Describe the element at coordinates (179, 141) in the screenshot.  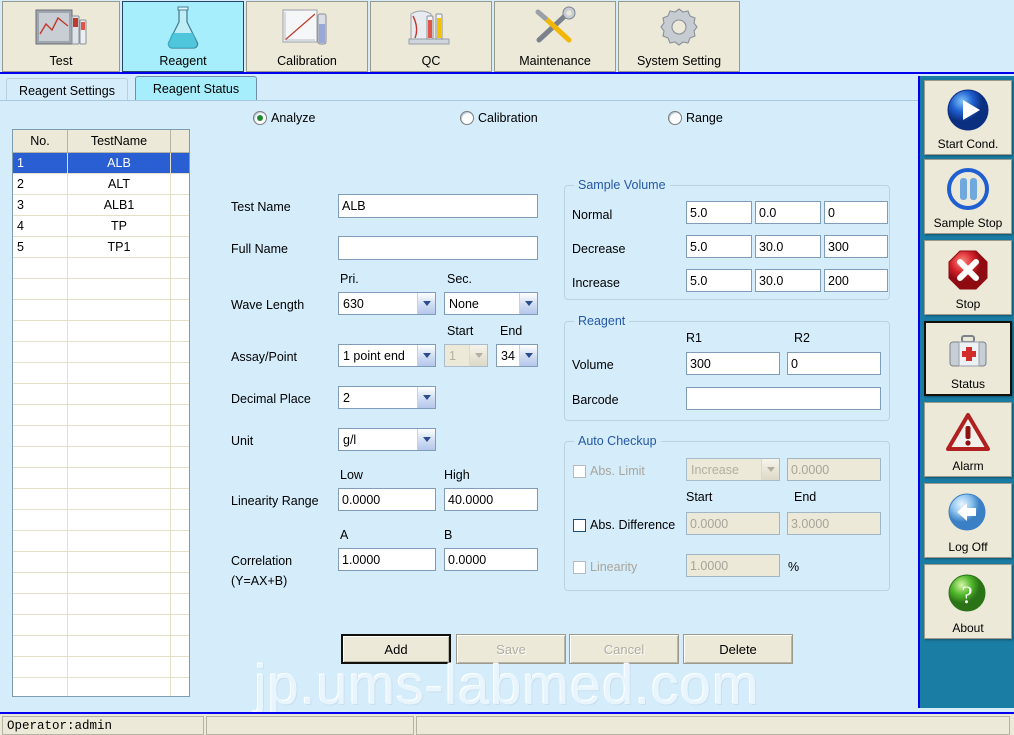
I see `column-header-blank` at that location.